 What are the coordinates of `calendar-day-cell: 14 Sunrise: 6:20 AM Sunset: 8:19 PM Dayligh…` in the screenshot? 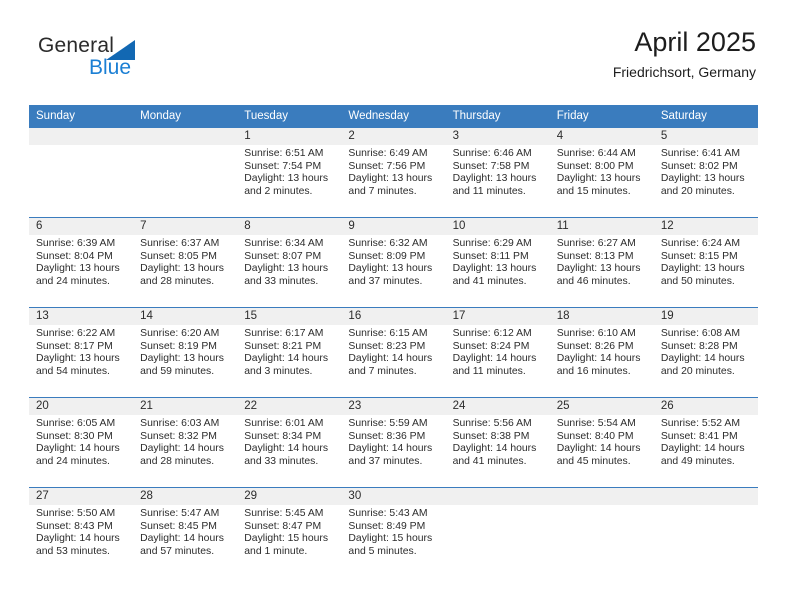 It's located at (185, 352).